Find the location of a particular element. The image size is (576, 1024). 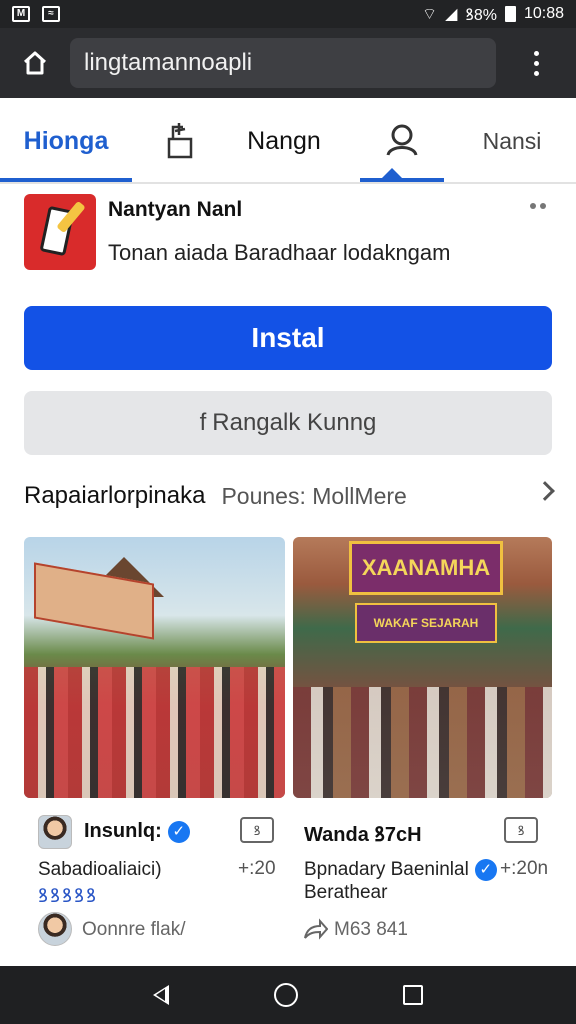

f-icon: f is located at coordinates (203, 422).